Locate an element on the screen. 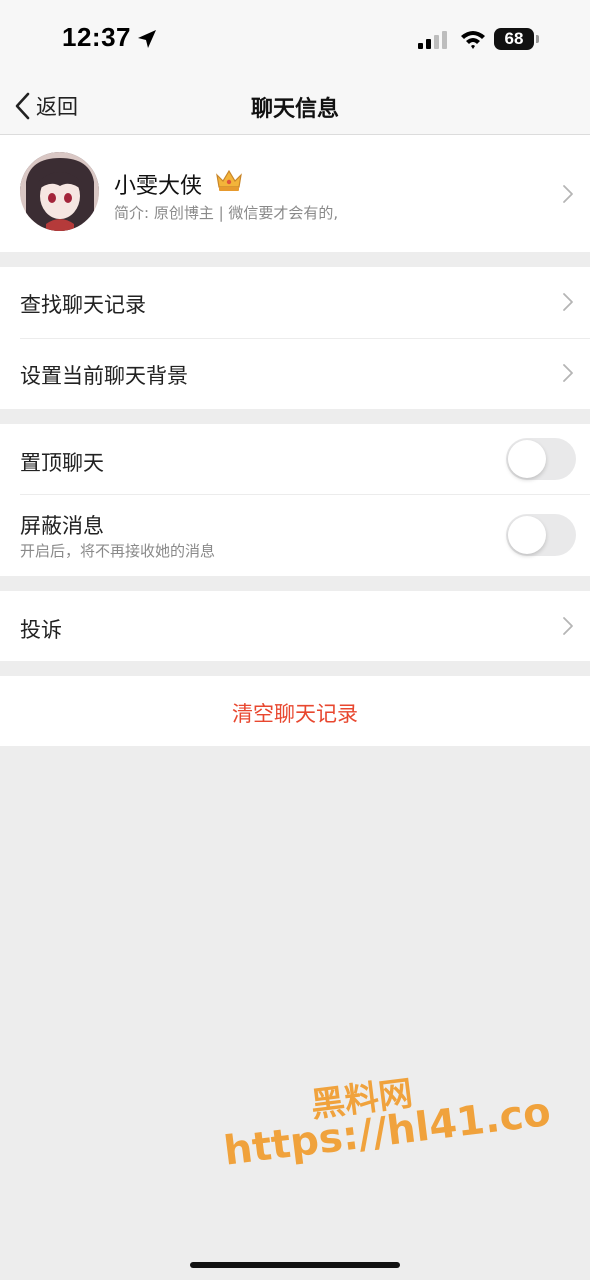  battery-icon: 68 is located at coordinates (514, 39).